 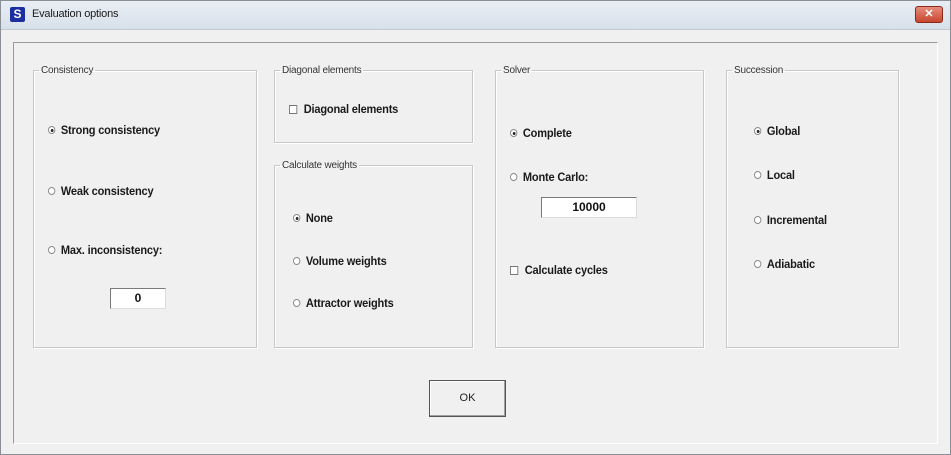 I want to click on ok-button: OK, so click(x=467, y=398).